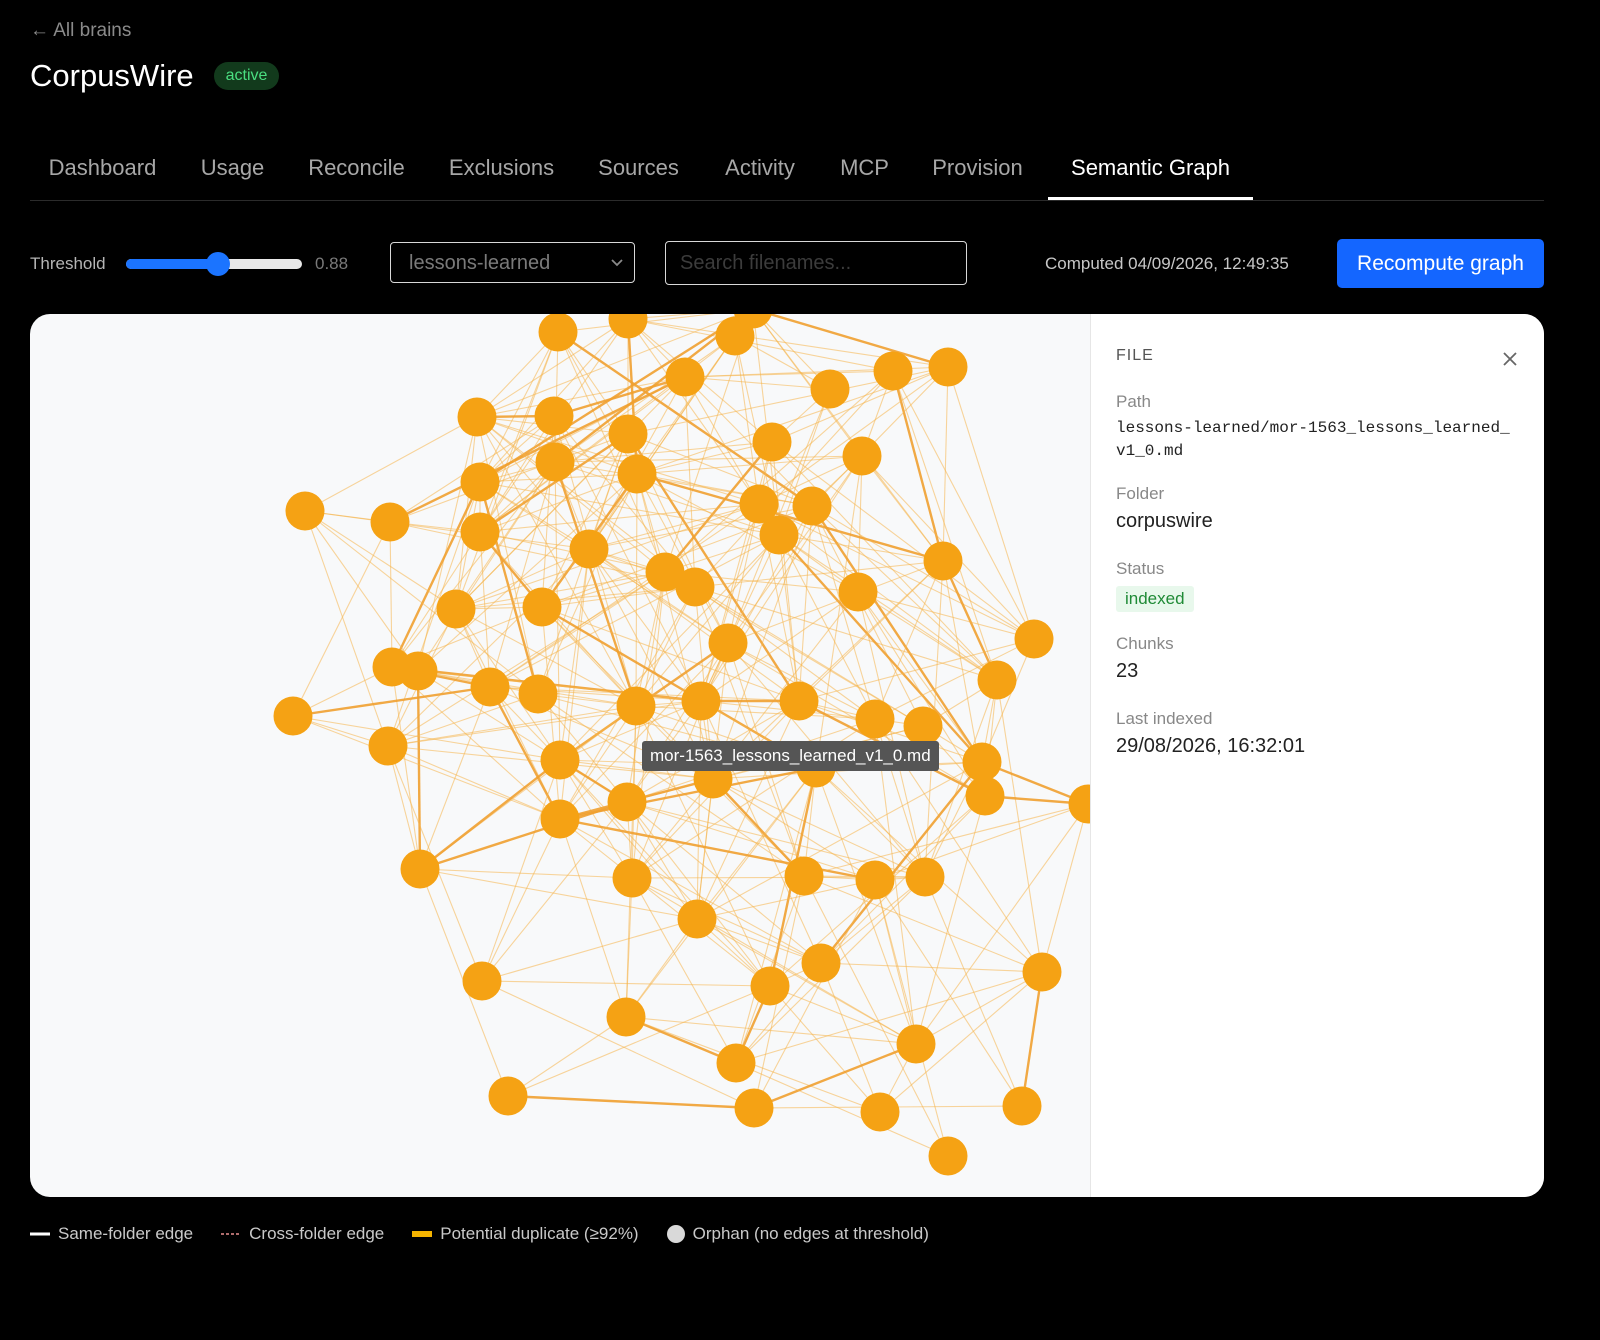 The image size is (1600, 1340). What do you see at coordinates (760, 171) in the screenshot?
I see `tab-activity: Activity` at bounding box center [760, 171].